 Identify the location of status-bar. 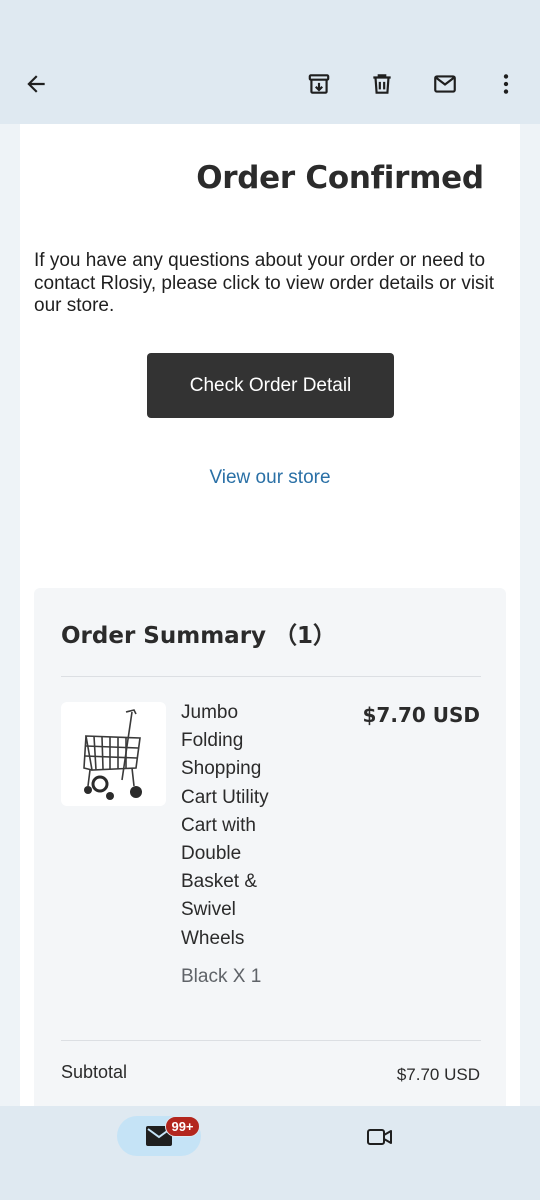
(270, 22).